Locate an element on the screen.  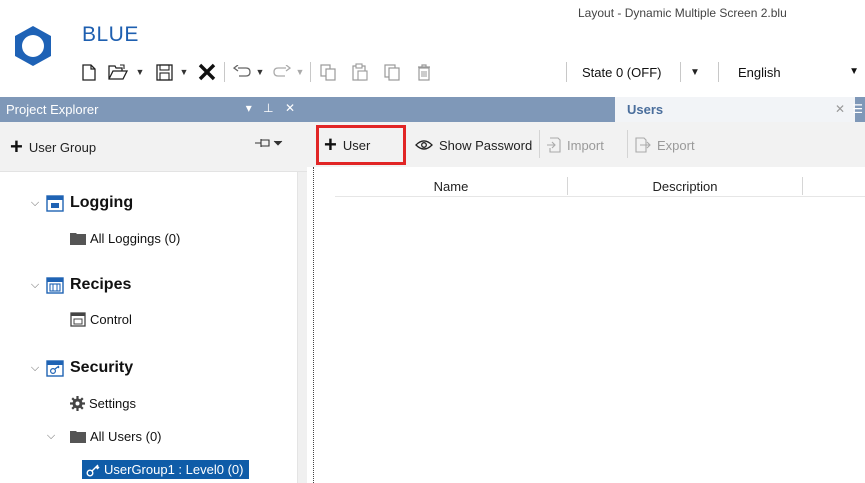
window-title: Layout - Dynamic Multiple Screen 2.blu is located at coordinates (682, 13).